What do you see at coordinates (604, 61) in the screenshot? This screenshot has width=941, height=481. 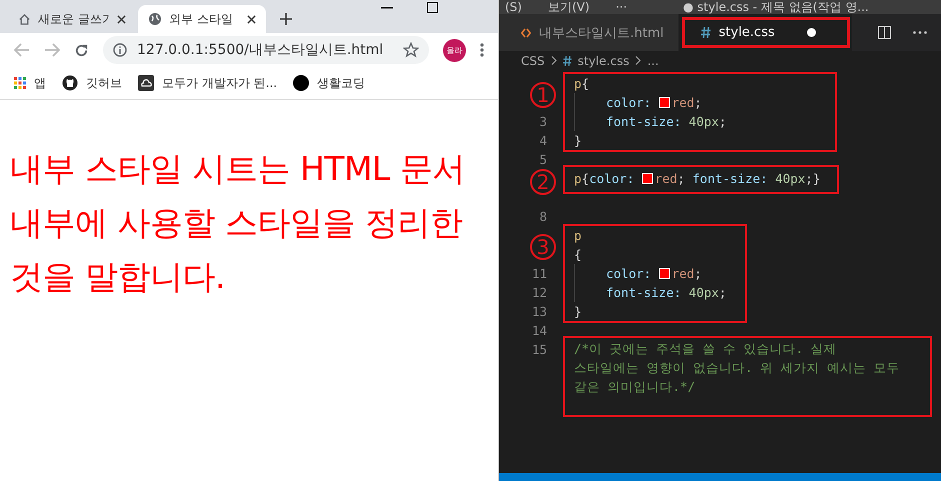 I see `breadcrumb-item: style.css` at bounding box center [604, 61].